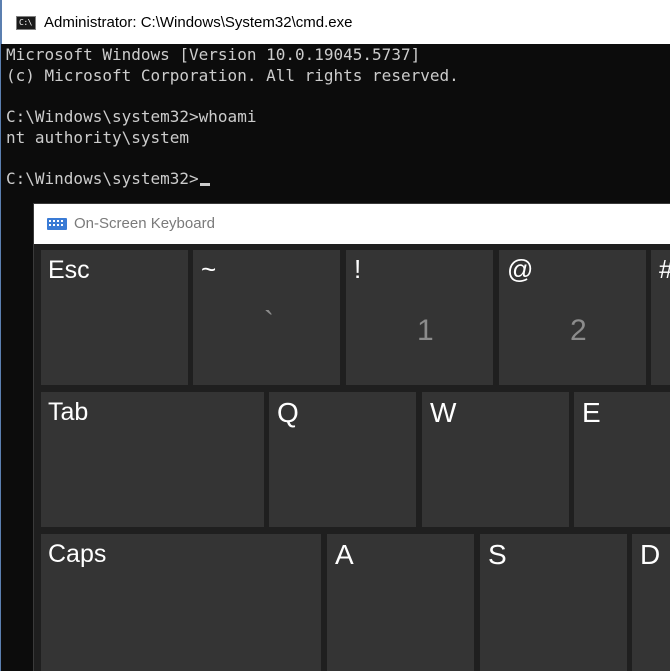 The height and width of the screenshot is (671, 670). Describe the element at coordinates (622, 459) in the screenshot. I see `key-e: E` at that location.